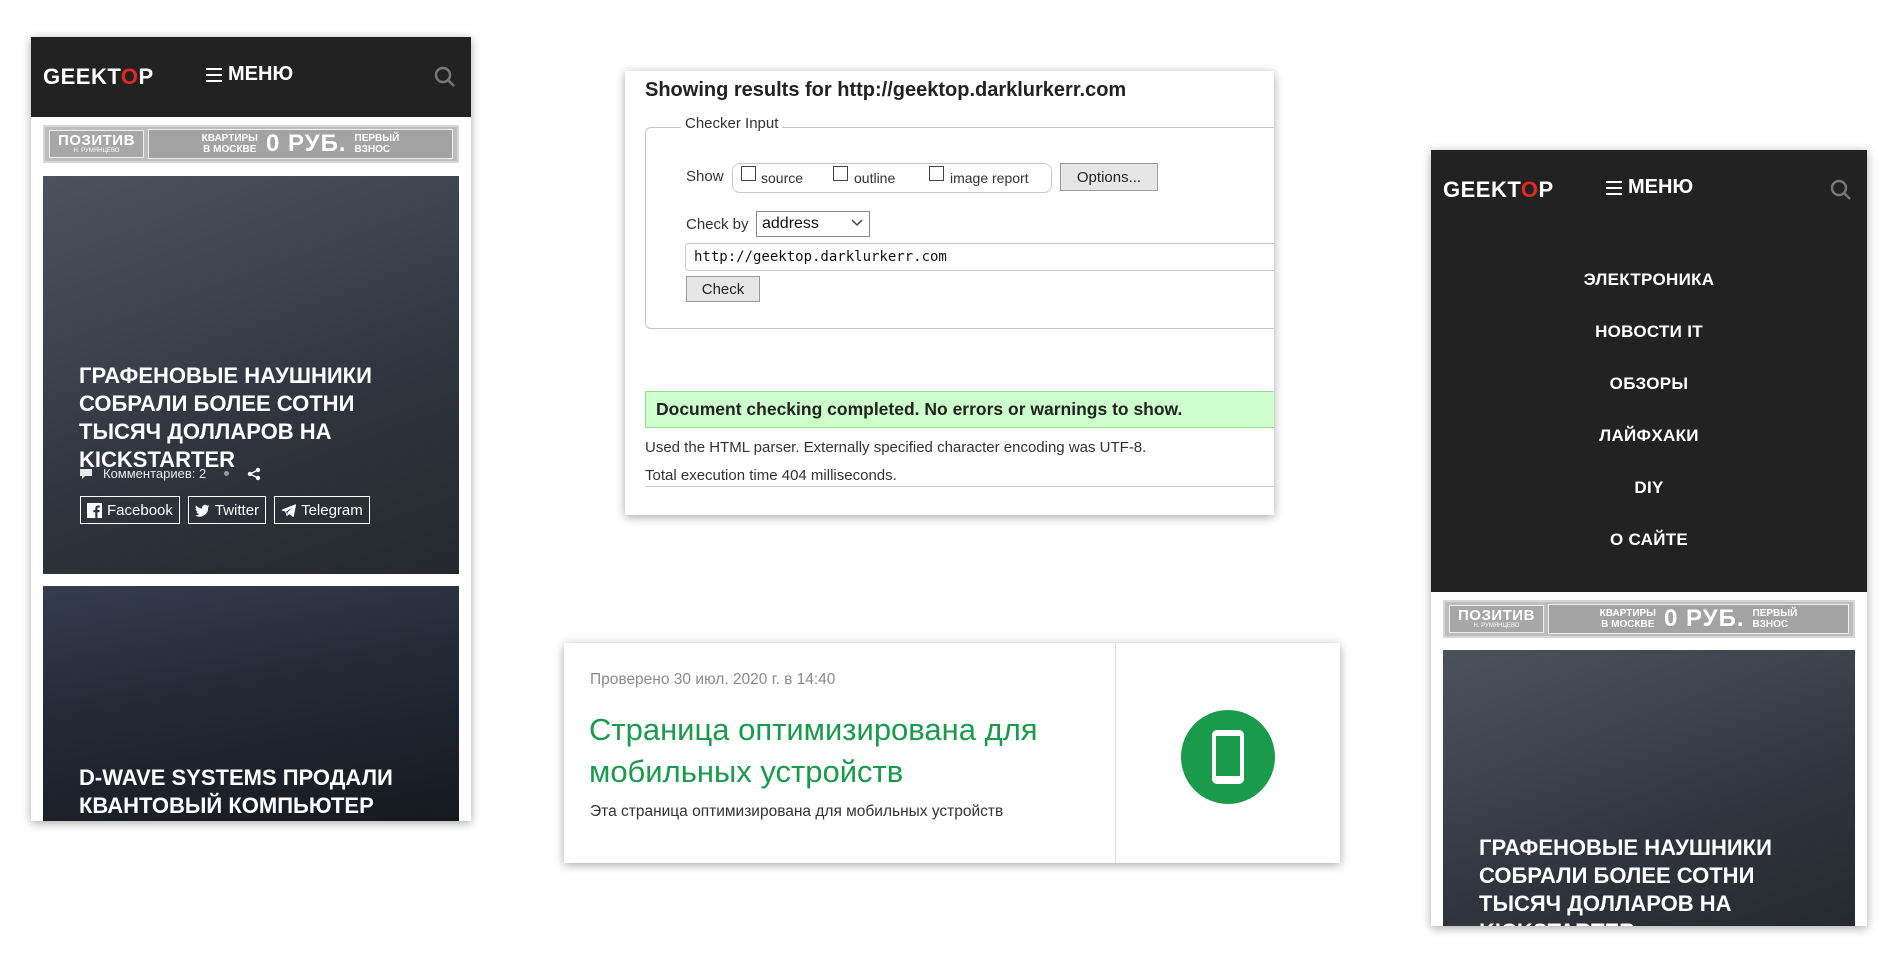 The image size is (1900, 960). I want to click on image-report-checkbox, so click(936, 173).